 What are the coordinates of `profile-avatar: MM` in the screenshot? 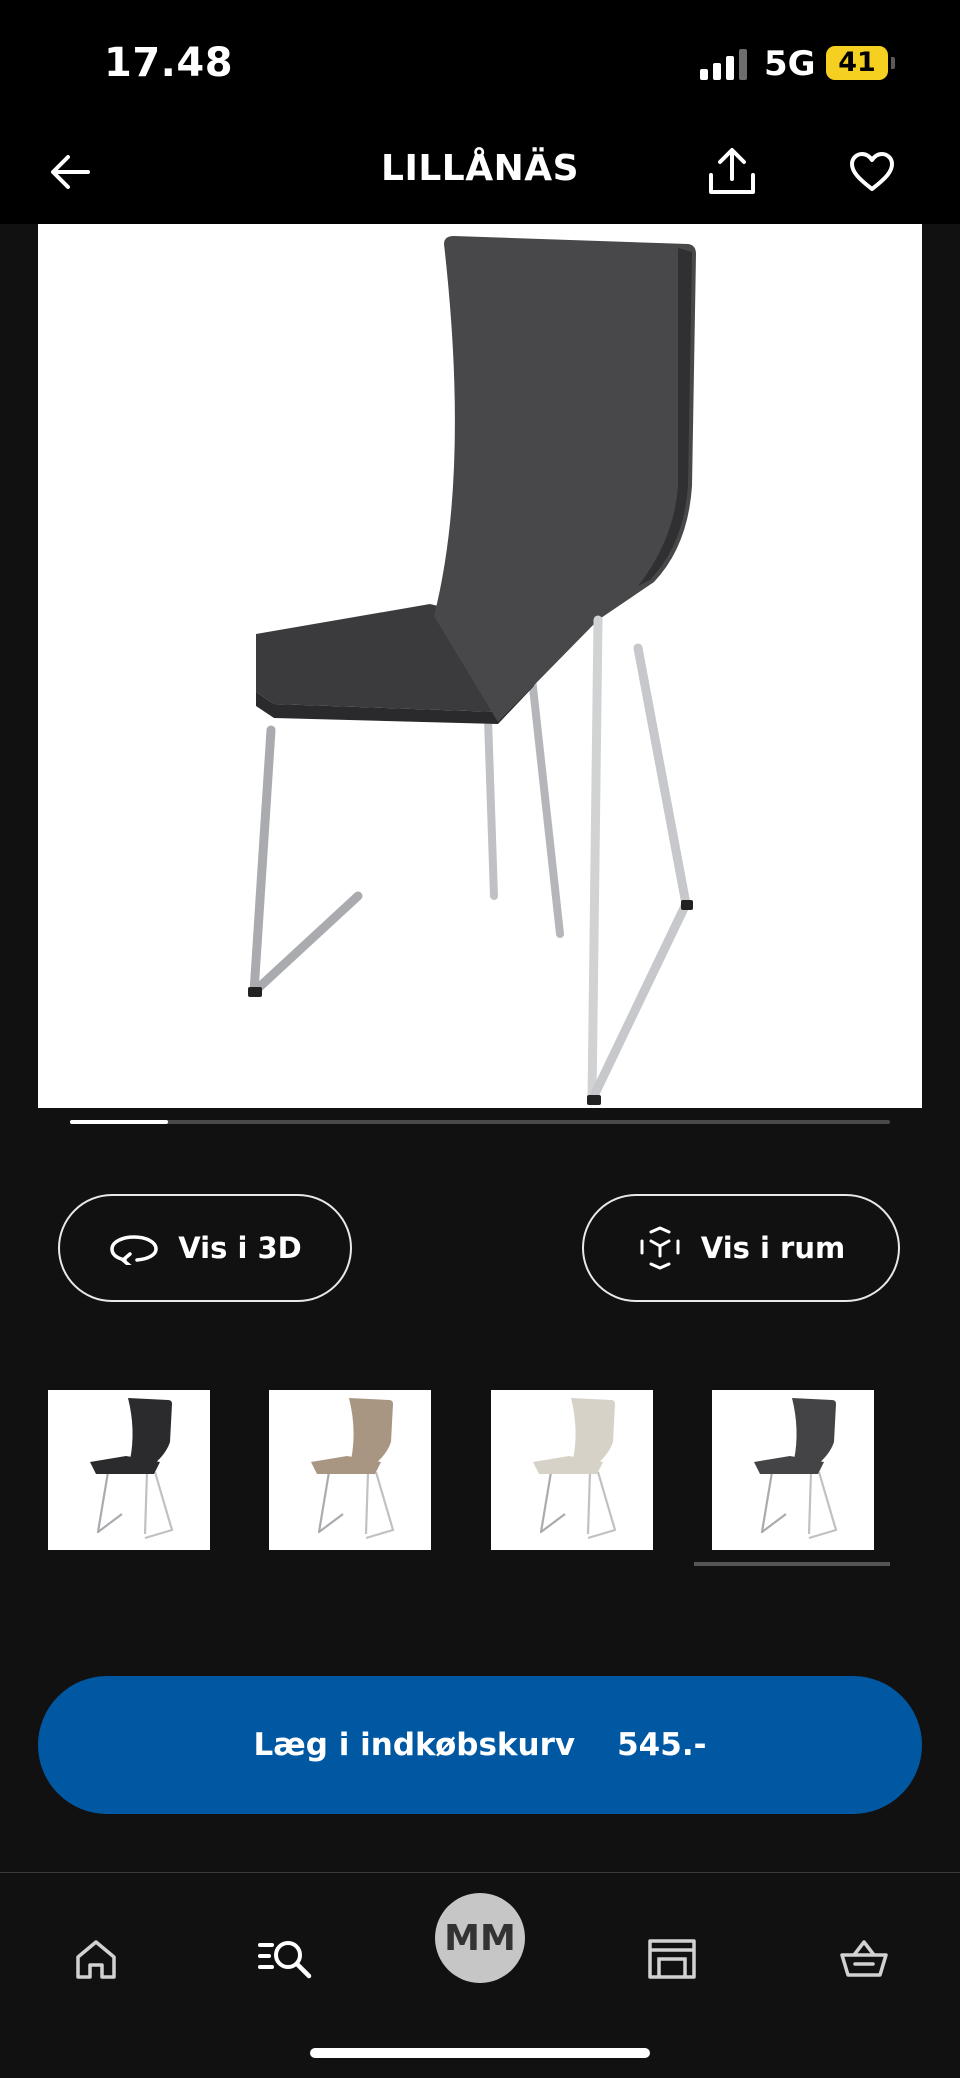 It's located at (480, 1938).